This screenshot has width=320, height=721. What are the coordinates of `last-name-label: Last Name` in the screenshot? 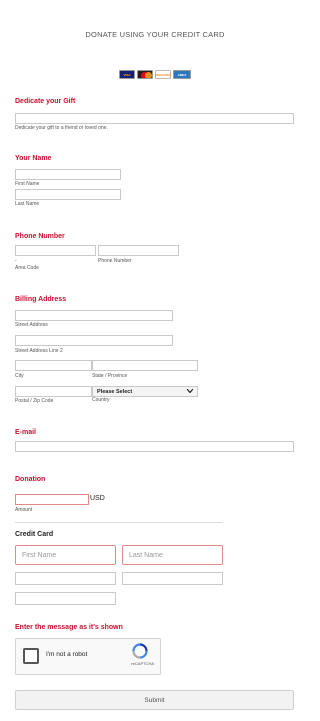 It's located at (27, 204).